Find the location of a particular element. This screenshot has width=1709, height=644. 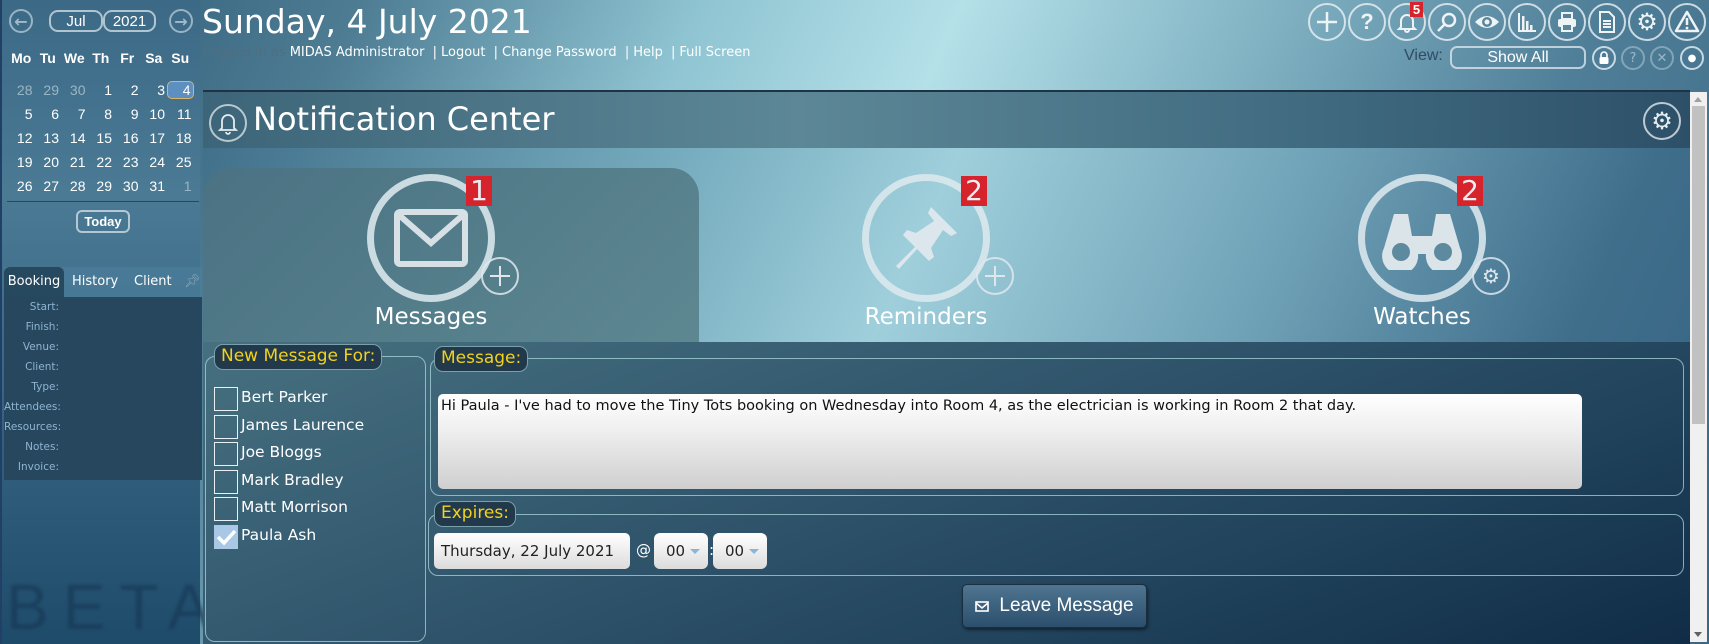

field-resources-label: Resources: is located at coordinates (33, 427).